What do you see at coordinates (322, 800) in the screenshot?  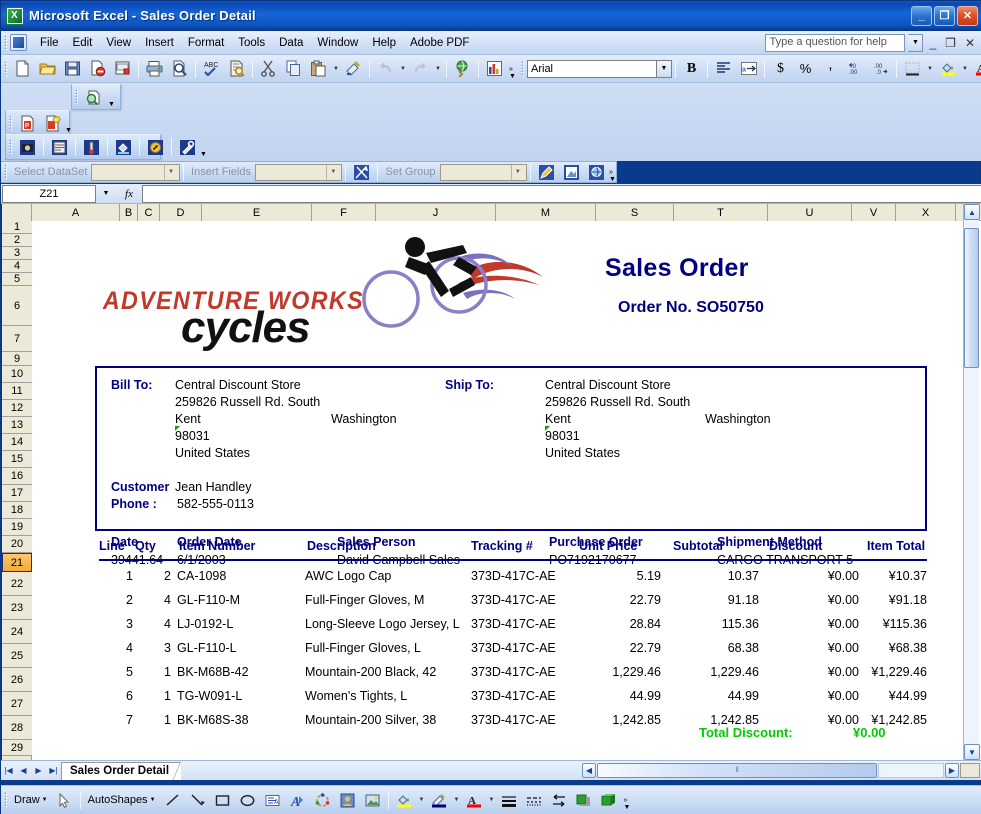 I see `diagram-icon` at bounding box center [322, 800].